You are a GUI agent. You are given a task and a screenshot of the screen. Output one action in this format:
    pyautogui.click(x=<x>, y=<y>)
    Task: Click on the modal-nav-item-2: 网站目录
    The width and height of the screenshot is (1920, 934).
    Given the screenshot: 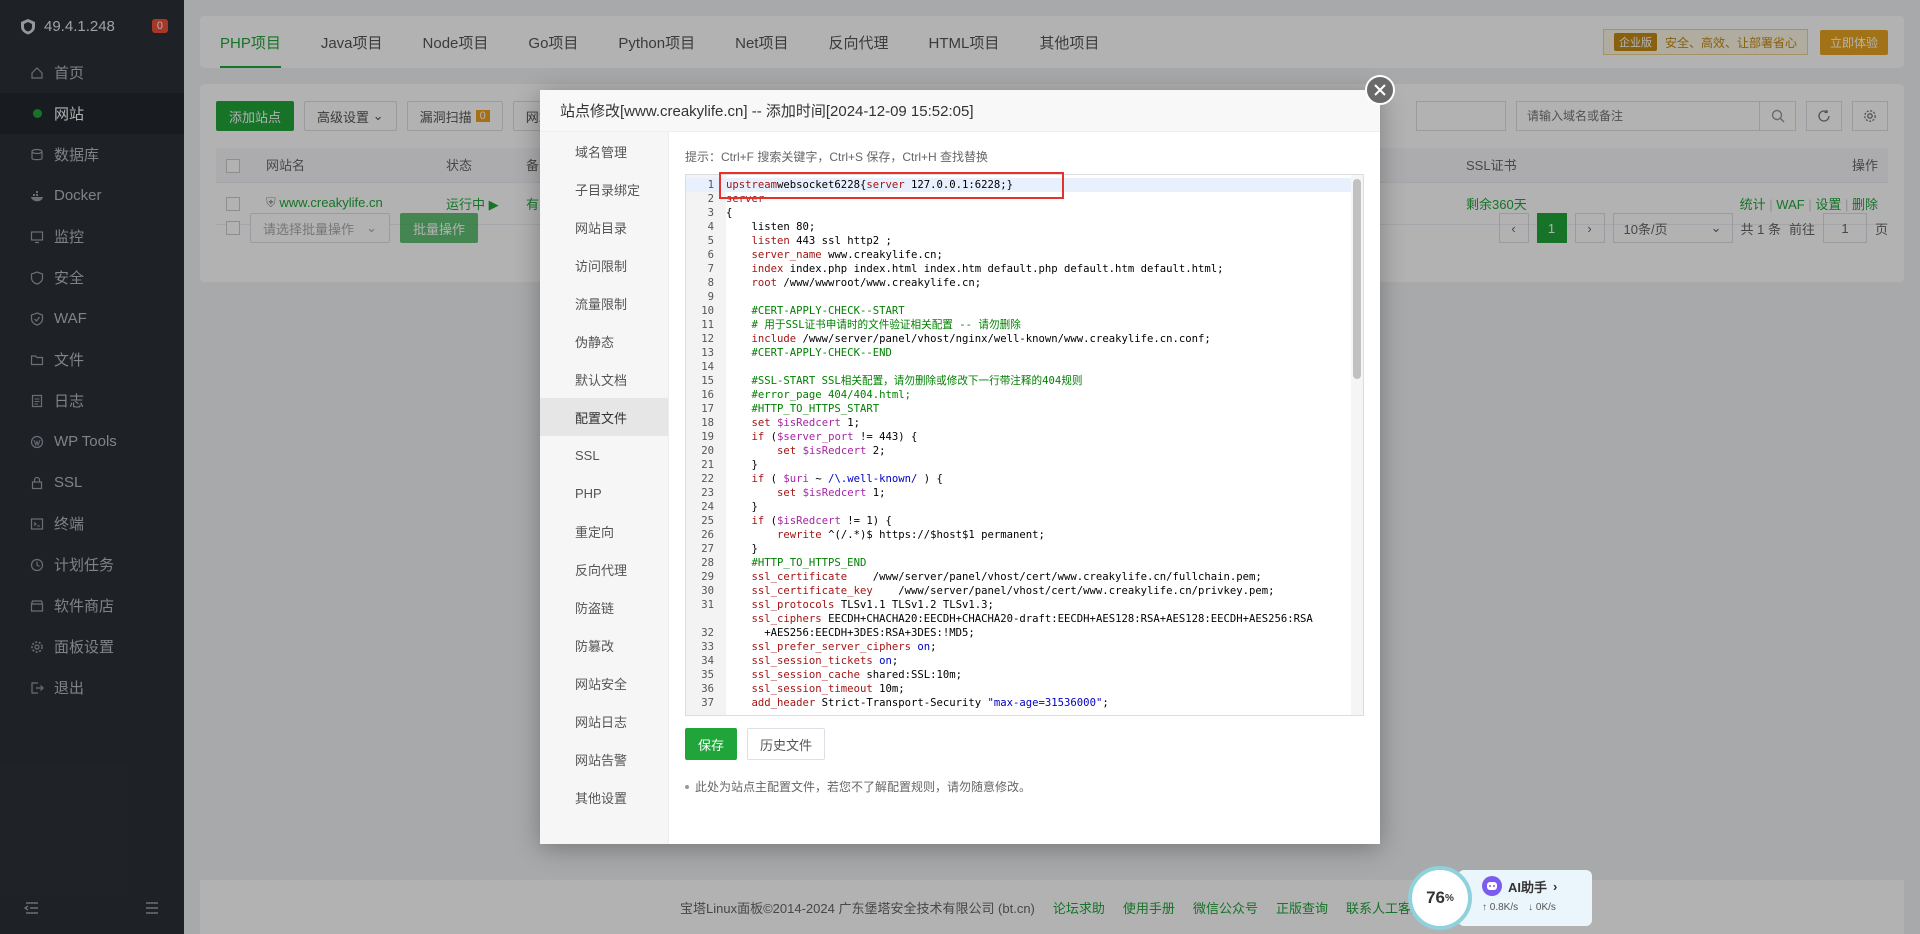 What is the action you would take?
    pyautogui.click(x=604, y=227)
    